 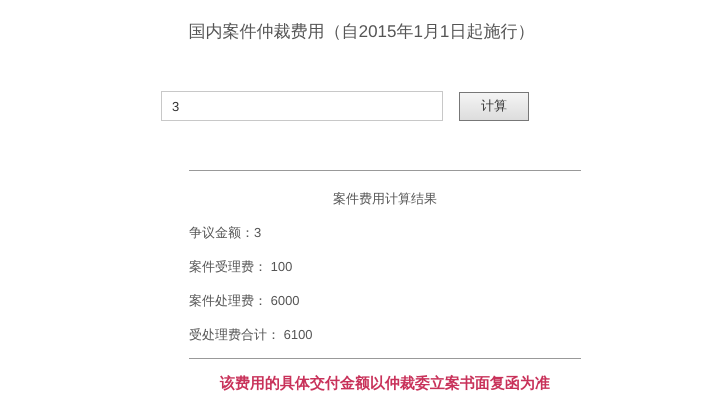 What do you see at coordinates (361, 32) in the screenshot?
I see `page-title: 国内案件仲裁费用（自2015年1月1日起施行）` at bounding box center [361, 32].